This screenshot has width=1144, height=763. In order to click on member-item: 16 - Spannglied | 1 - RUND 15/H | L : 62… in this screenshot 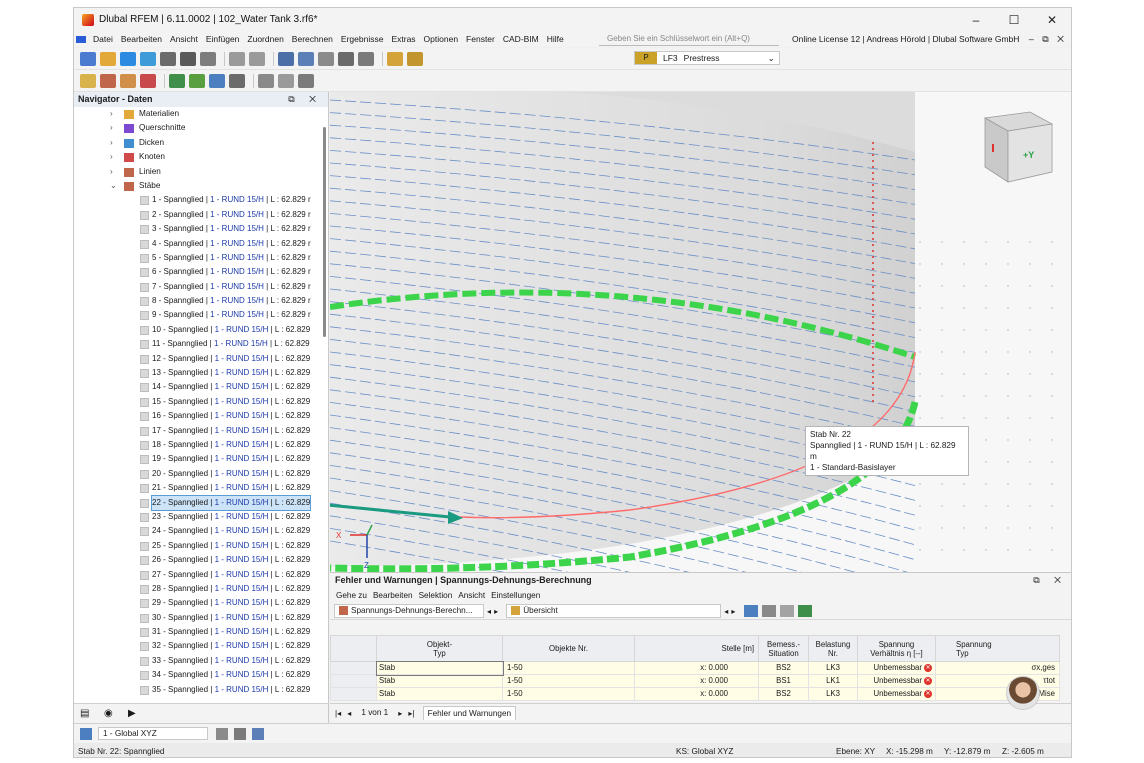, I will do `click(201, 416)`.